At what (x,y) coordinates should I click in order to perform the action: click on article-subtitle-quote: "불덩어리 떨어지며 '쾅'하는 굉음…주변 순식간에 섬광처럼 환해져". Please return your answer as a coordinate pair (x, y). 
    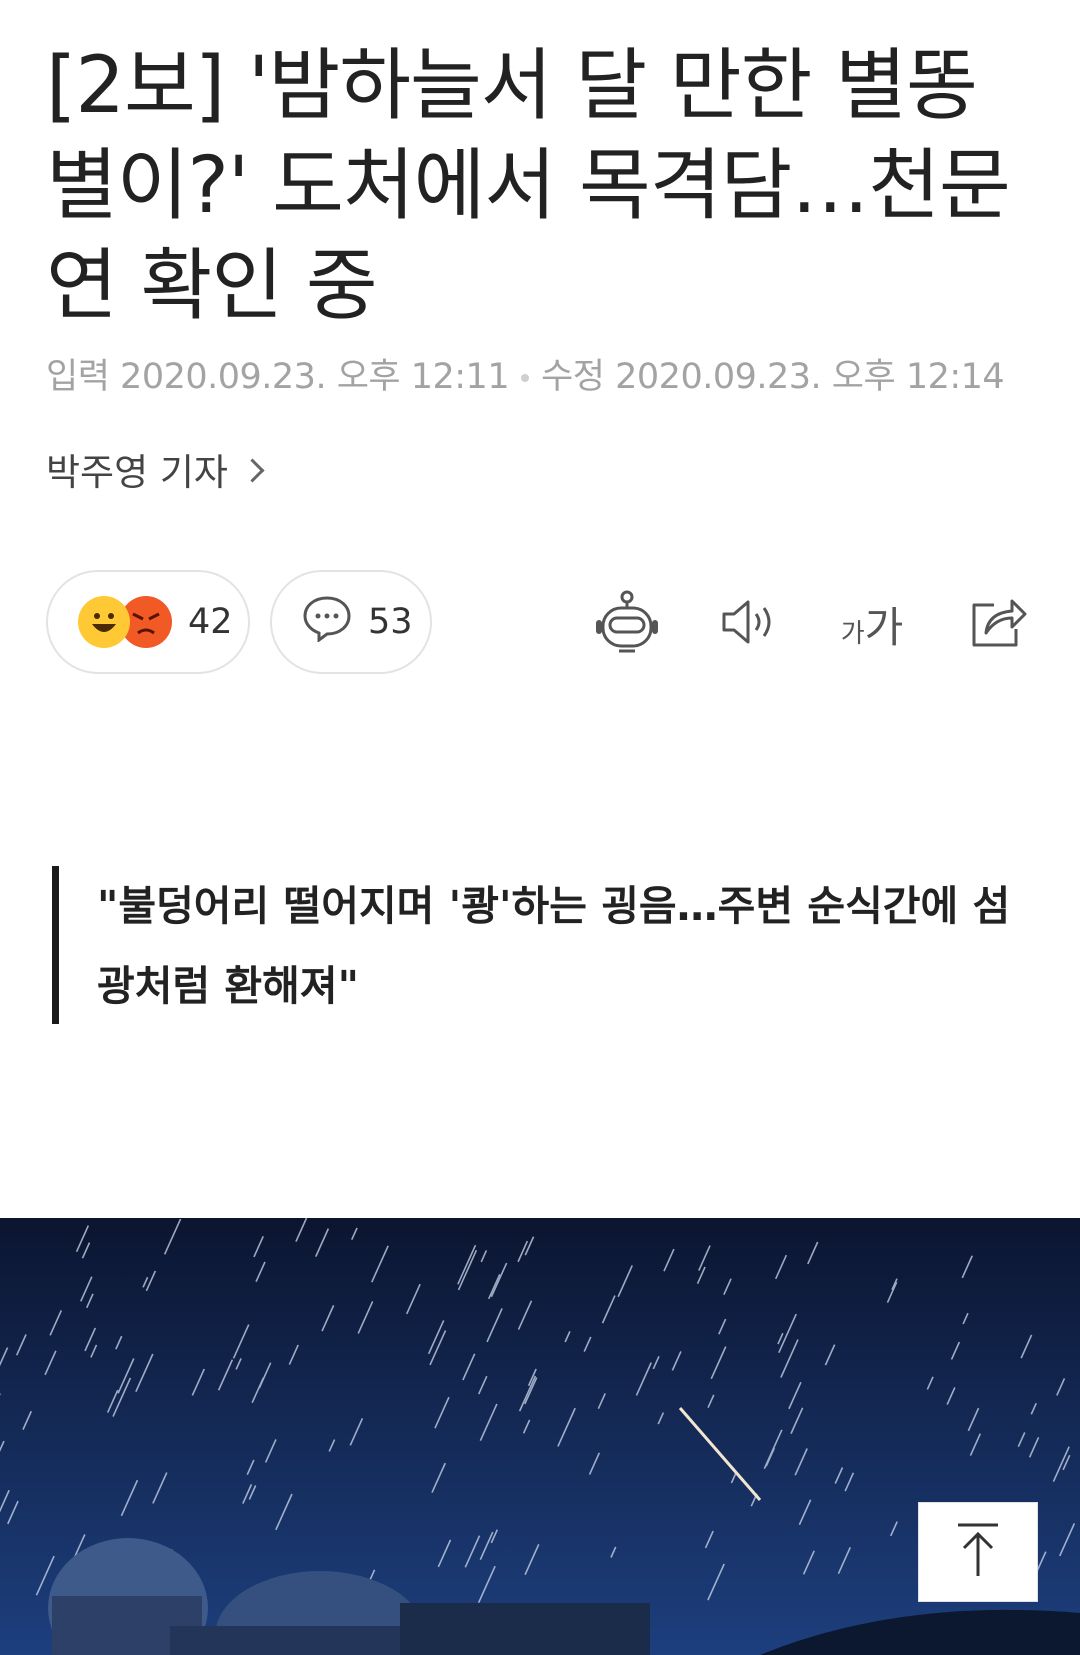
    Looking at the image, I should click on (532, 945).